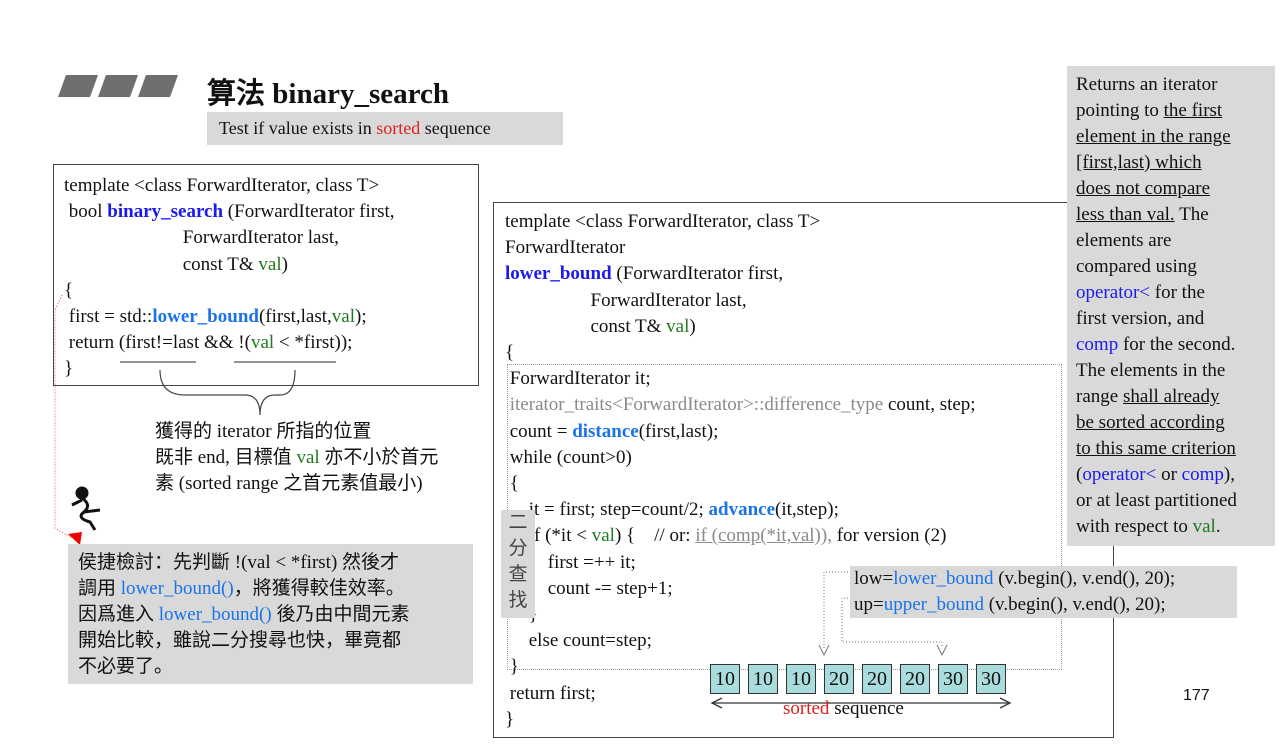  What do you see at coordinates (1124, 240) in the screenshot?
I see `text-segment: elements are` at bounding box center [1124, 240].